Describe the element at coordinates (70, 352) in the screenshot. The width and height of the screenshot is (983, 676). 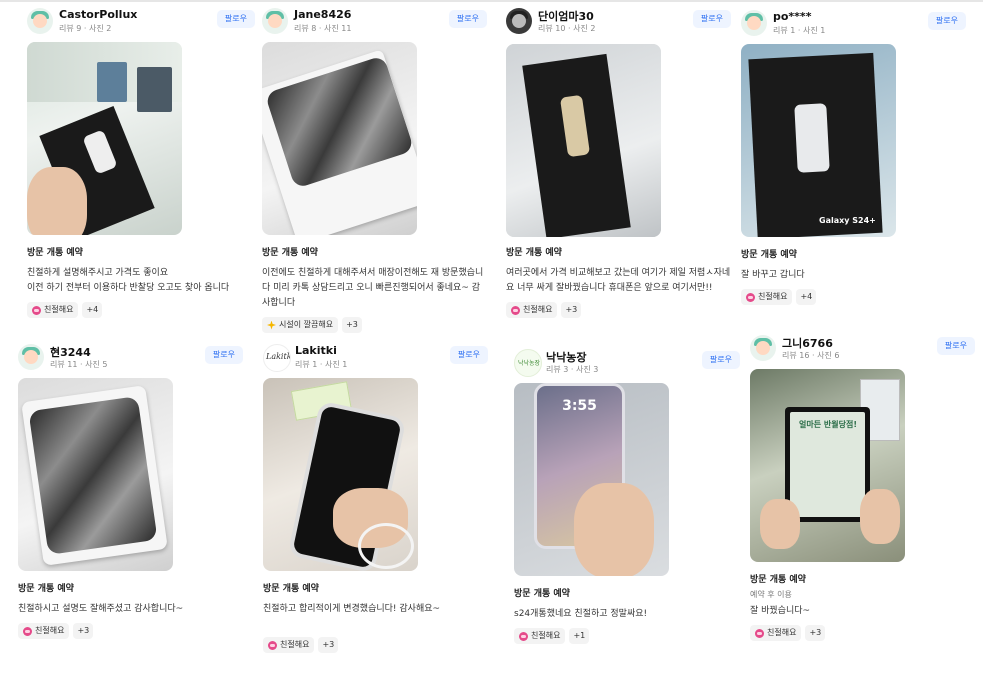
I see `reviewer-name: 현3244` at that location.